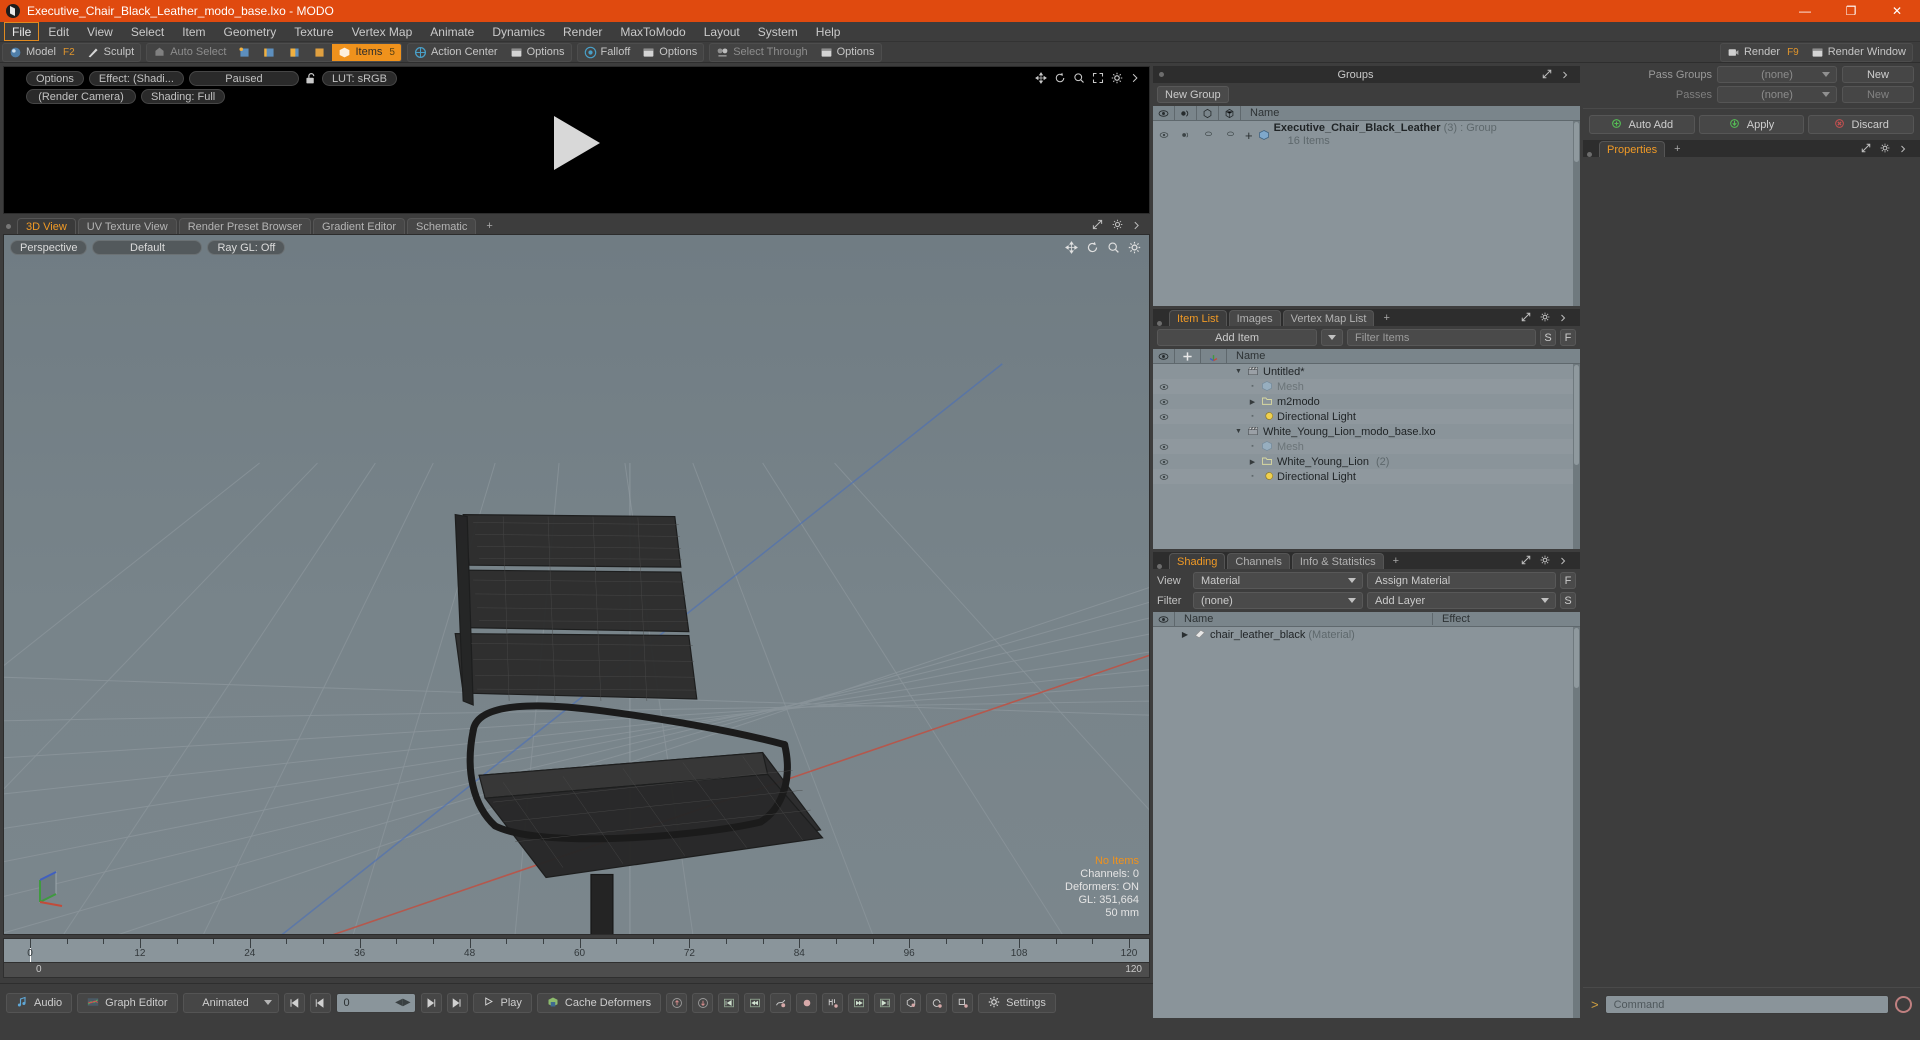  What do you see at coordinates (1186, 135) in the screenshot?
I see `row-render-toggle` at bounding box center [1186, 135].